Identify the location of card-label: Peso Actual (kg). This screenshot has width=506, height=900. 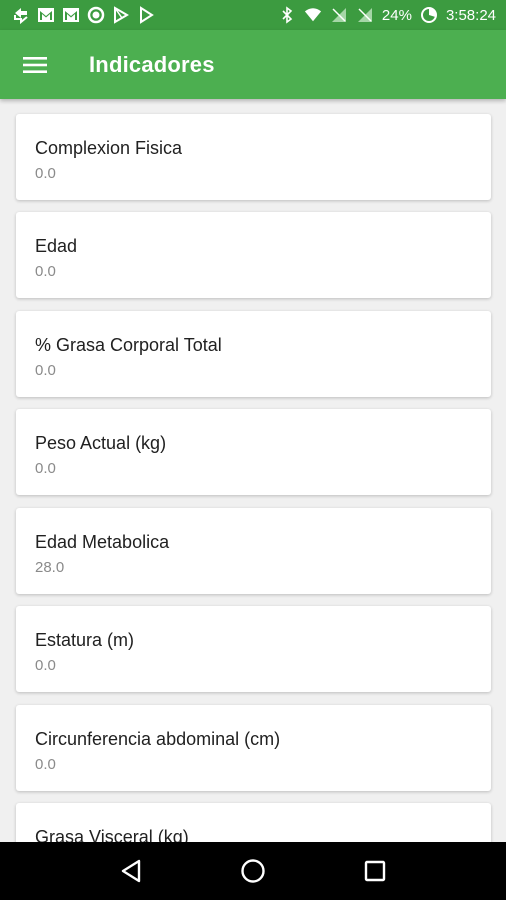
(101, 443).